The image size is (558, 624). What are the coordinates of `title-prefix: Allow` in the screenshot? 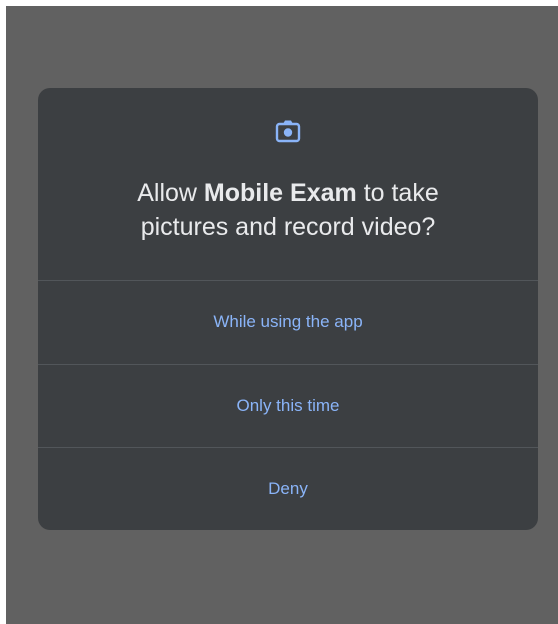 It's located at (170, 193).